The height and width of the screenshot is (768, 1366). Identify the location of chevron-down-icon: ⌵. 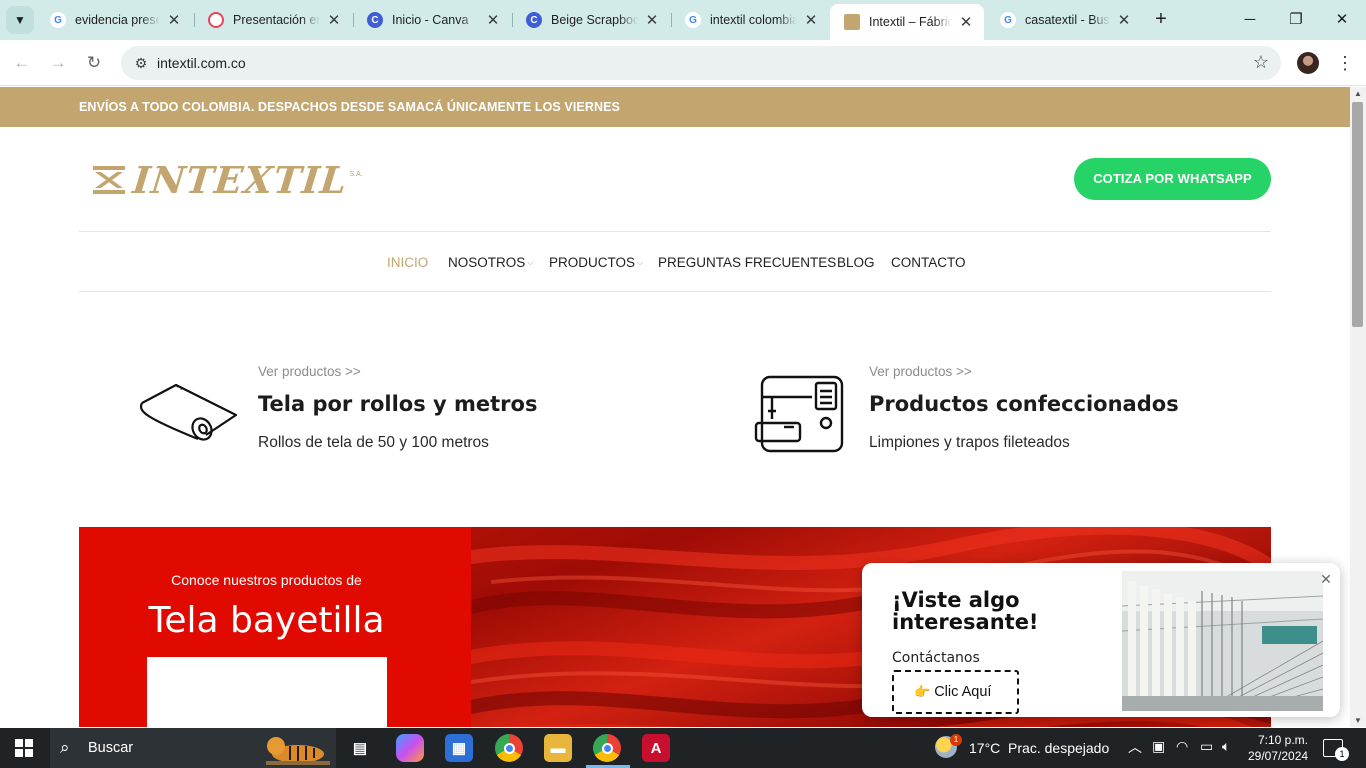
(530, 262).